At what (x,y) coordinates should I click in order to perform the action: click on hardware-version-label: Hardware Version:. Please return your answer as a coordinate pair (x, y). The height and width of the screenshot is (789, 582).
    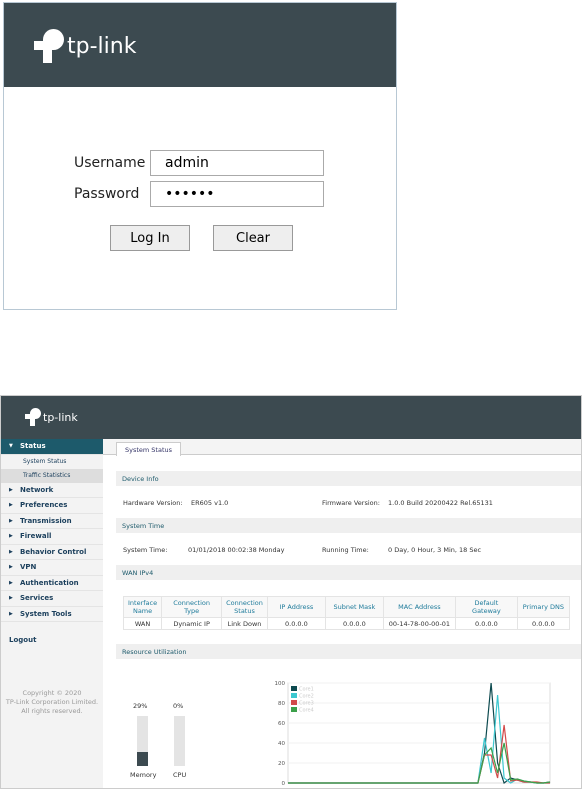
    Looking at the image, I should click on (153, 503).